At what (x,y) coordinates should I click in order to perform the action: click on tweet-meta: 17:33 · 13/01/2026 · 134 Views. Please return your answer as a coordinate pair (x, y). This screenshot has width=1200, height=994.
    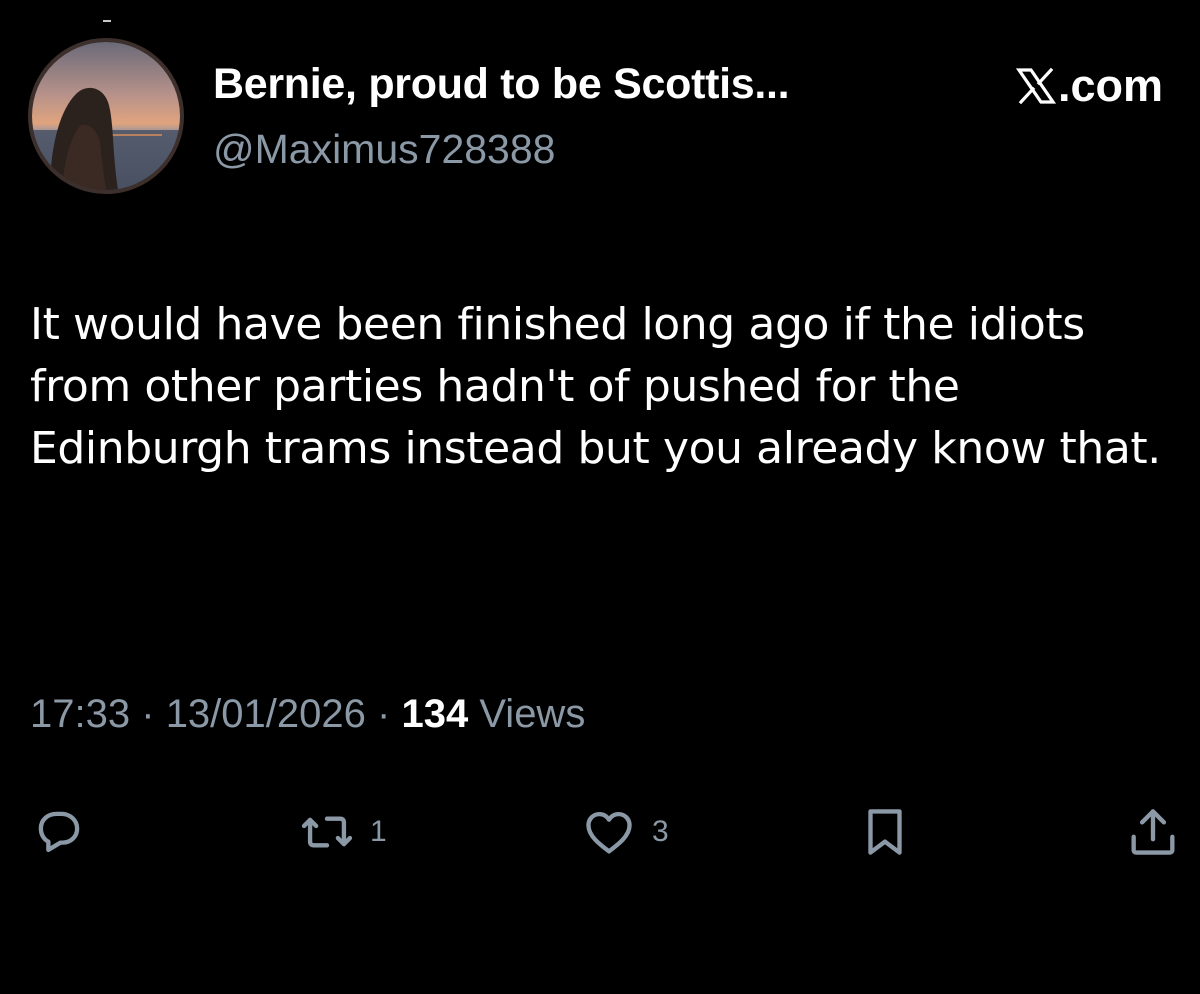
    Looking at the image, I should click on (307, 714).